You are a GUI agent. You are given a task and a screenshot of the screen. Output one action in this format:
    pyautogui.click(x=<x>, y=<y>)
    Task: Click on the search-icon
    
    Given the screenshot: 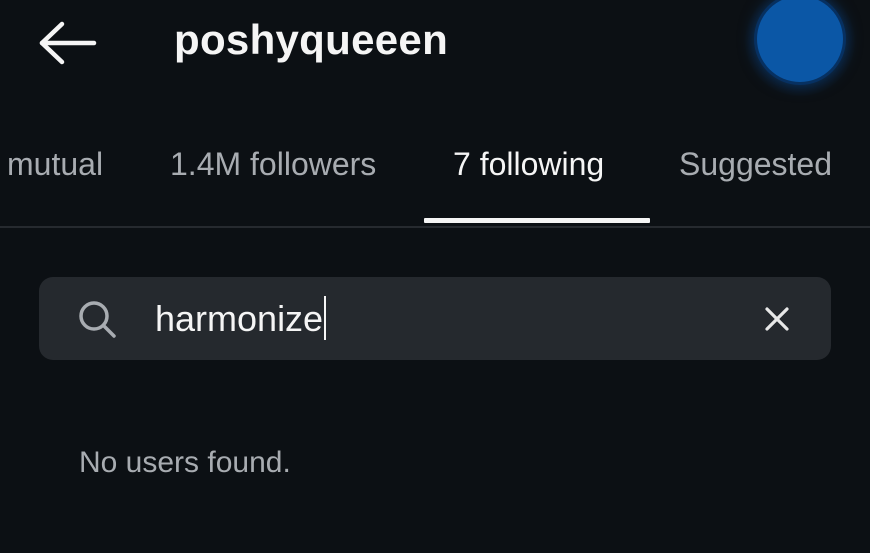 What is the action you would take?
    pyautogui.click(x=97, y=319)
    